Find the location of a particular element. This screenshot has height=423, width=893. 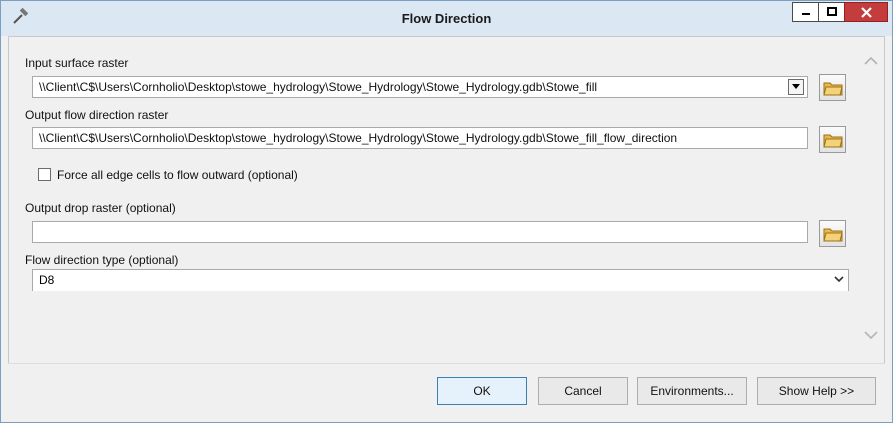

browse-drop-button is located at coordinates (832, 233).